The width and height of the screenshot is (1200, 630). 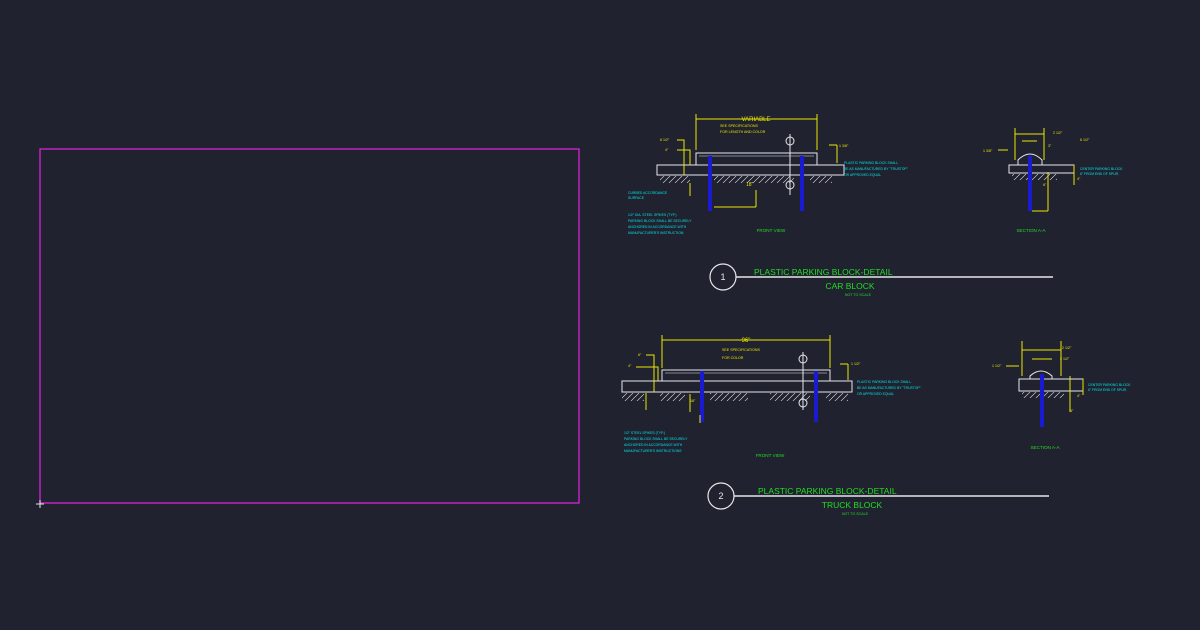 What do you see at coordinates (823, 272) in the screenshot?
I see `detail-1-title: PLASTIC PARKING BLOCK-DETAIL` at bounding box center [823, 272].